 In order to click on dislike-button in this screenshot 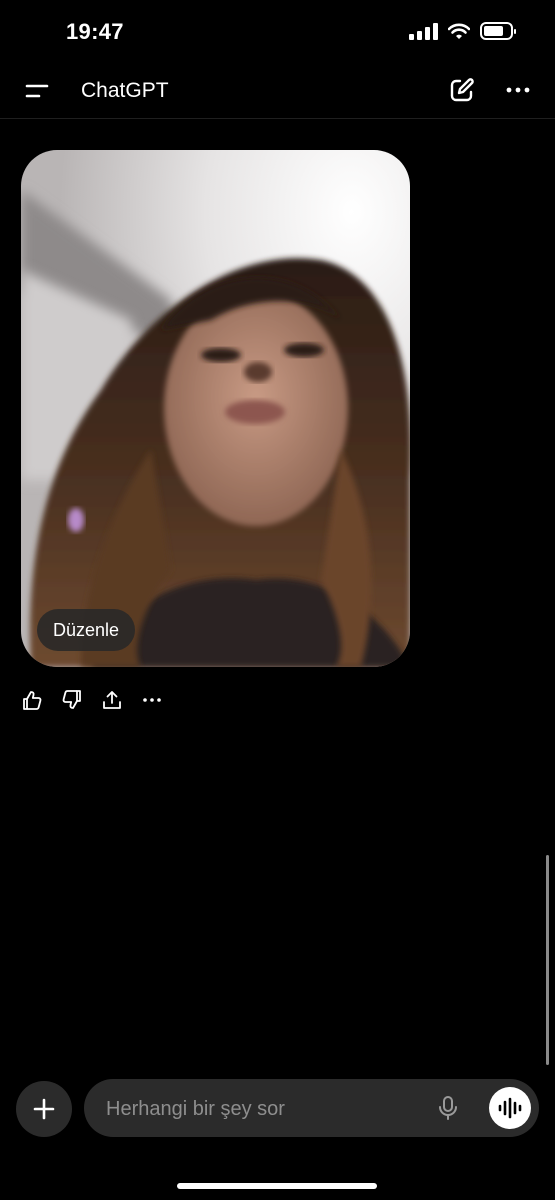, I will do `click(72, 700)`.